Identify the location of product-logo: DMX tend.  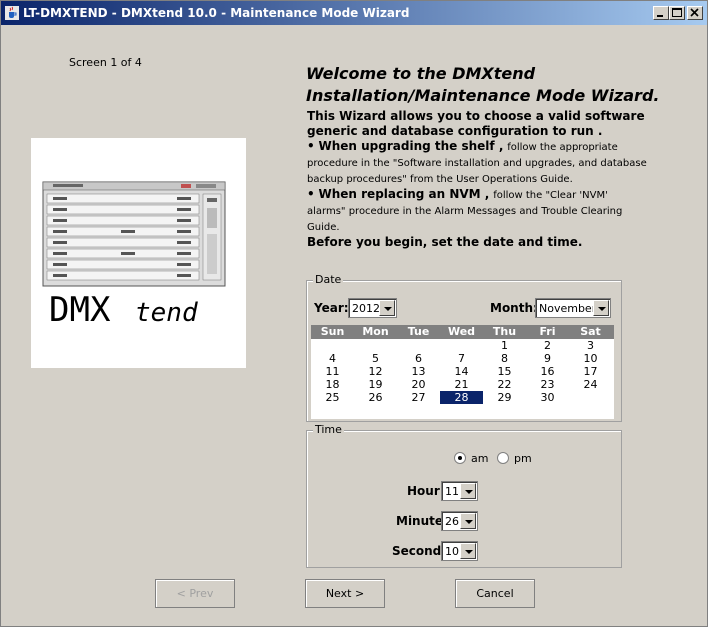
(138, 253).